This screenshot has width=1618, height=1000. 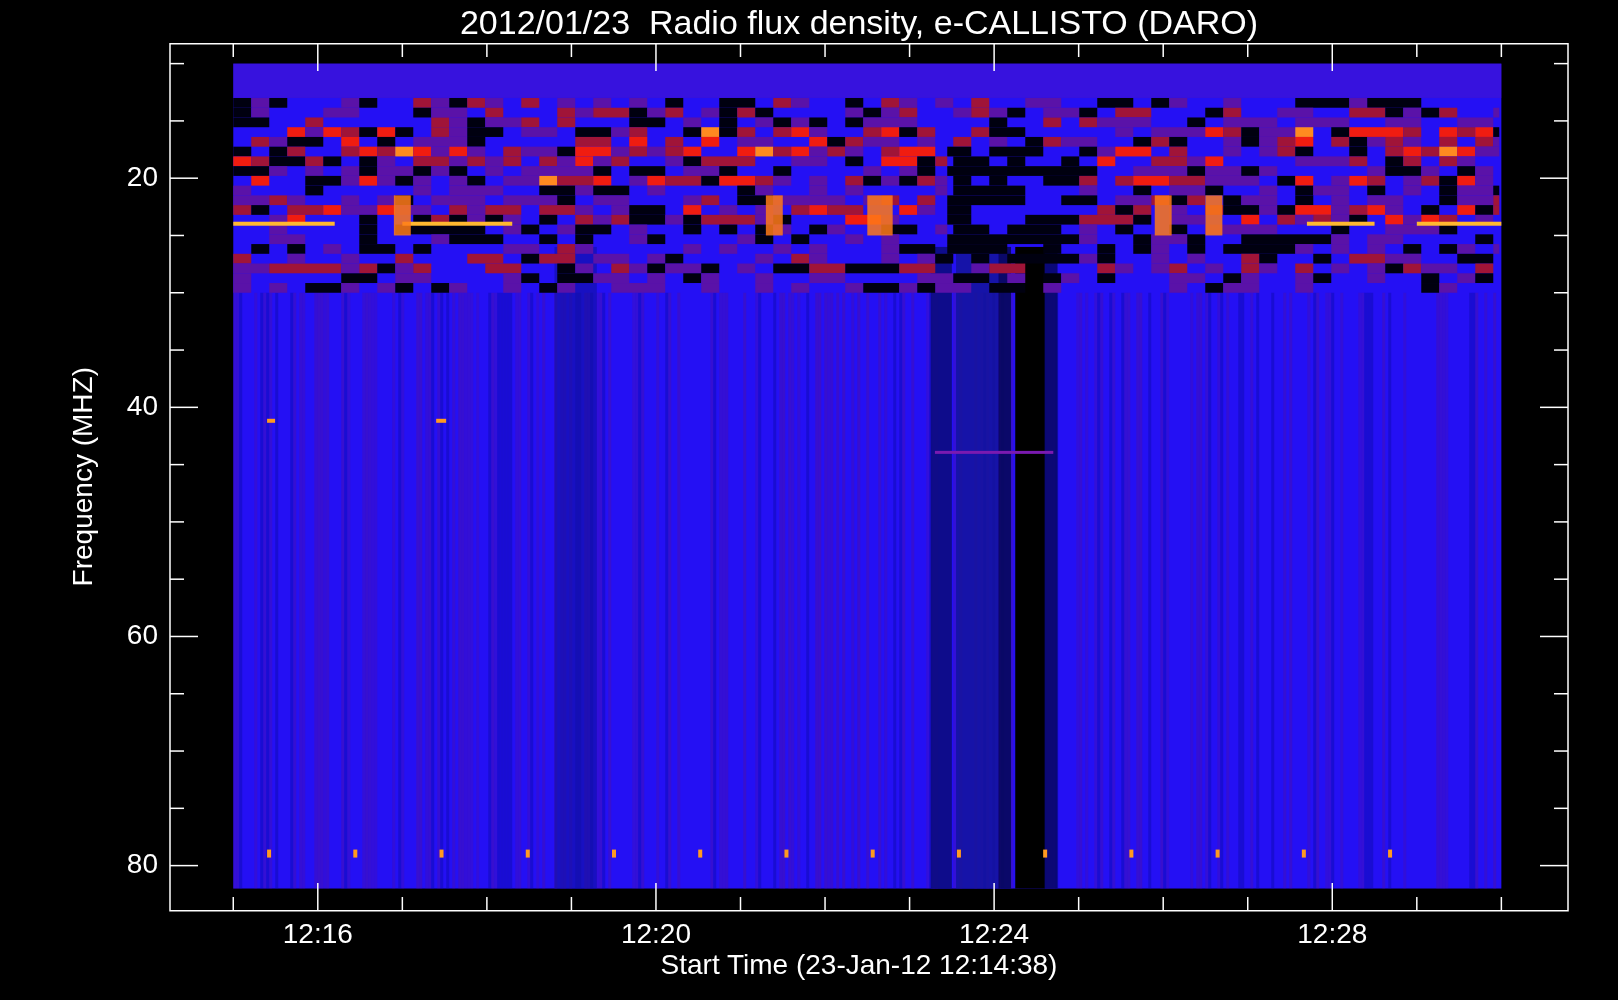 I want to click on x-tick-label: 12:24, so click(x=994, y=933).